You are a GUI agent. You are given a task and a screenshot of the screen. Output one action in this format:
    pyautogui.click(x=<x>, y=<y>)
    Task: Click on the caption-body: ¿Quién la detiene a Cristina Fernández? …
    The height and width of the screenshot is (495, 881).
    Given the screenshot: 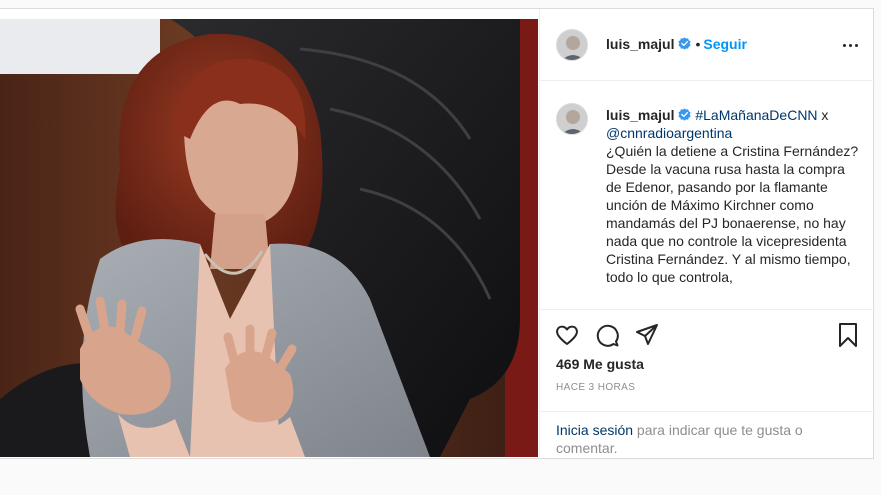 What is the action you would take?
    pyautogui.click(x=732, y=214)
    